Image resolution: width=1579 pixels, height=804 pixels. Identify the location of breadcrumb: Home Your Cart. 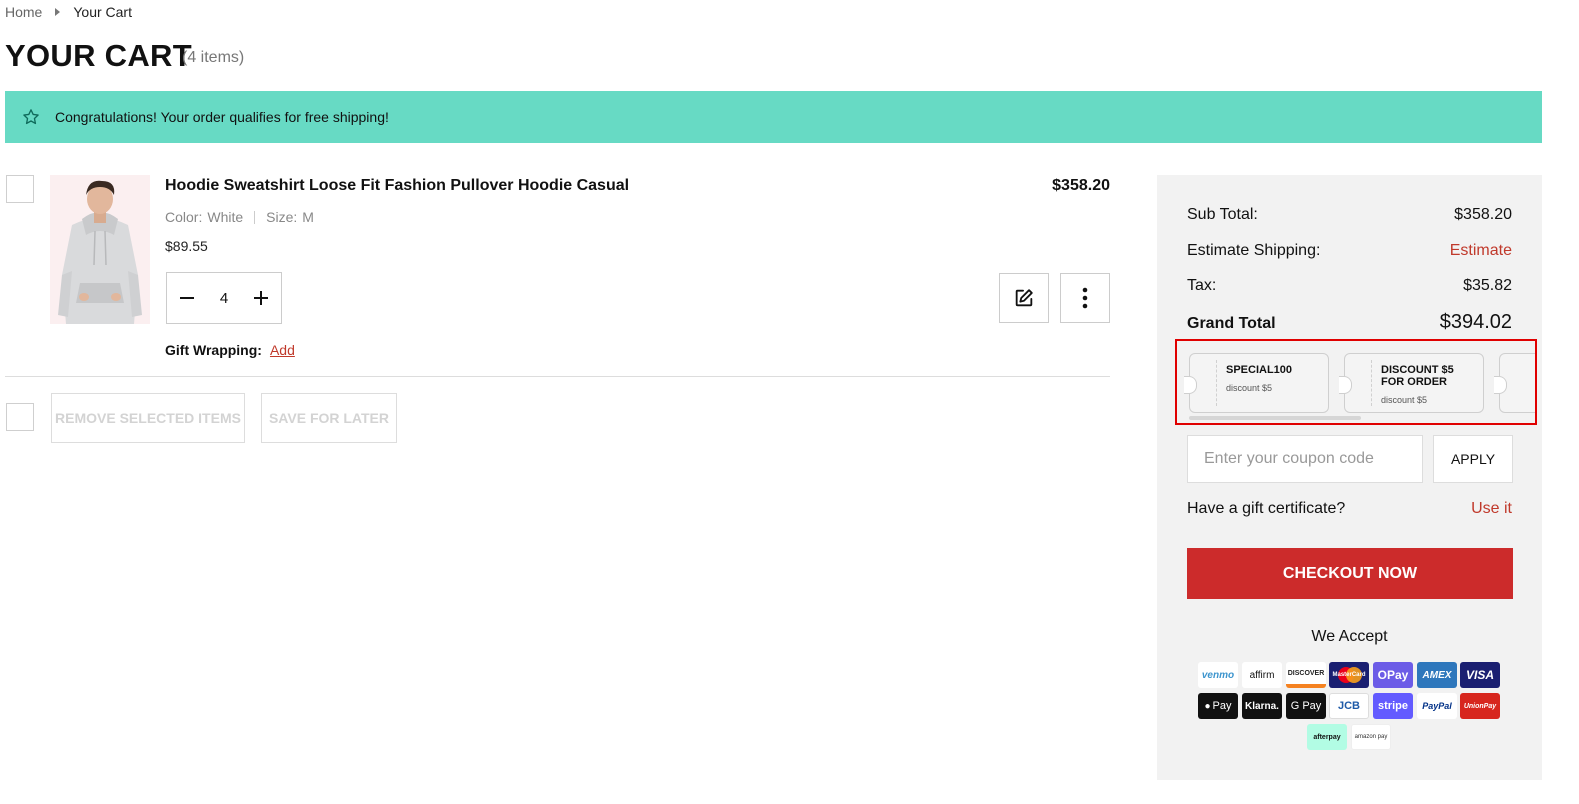
(68, 12).